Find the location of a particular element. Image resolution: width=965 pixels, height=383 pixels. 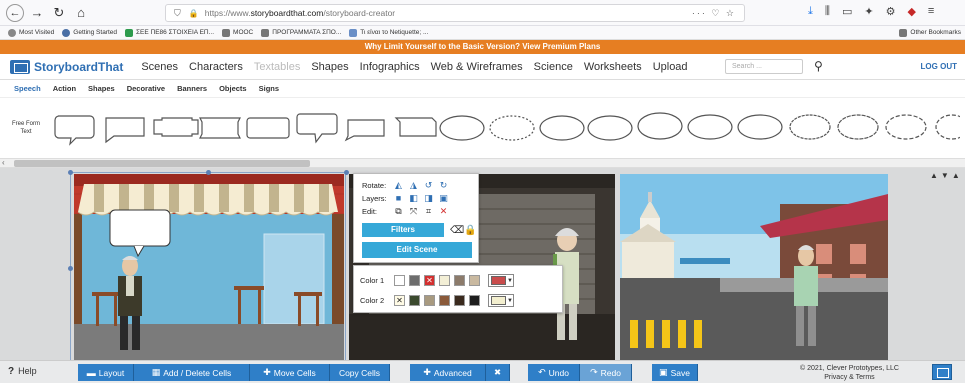

nav-textables: Textables is located at coordinates (277, 67).